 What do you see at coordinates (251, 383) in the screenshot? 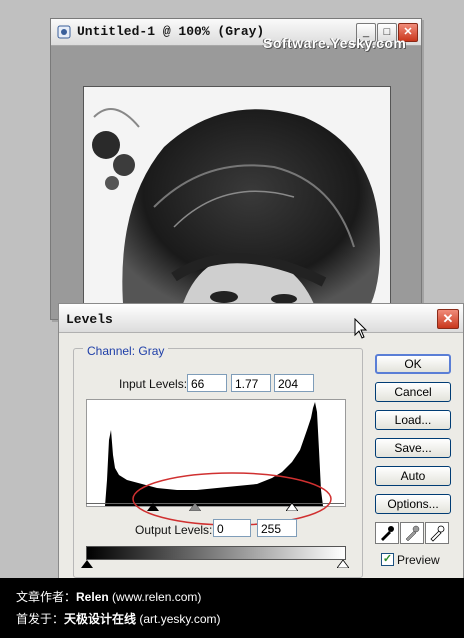
I see `input-gamma-field: 1.77` at bounding box center [251, 383].